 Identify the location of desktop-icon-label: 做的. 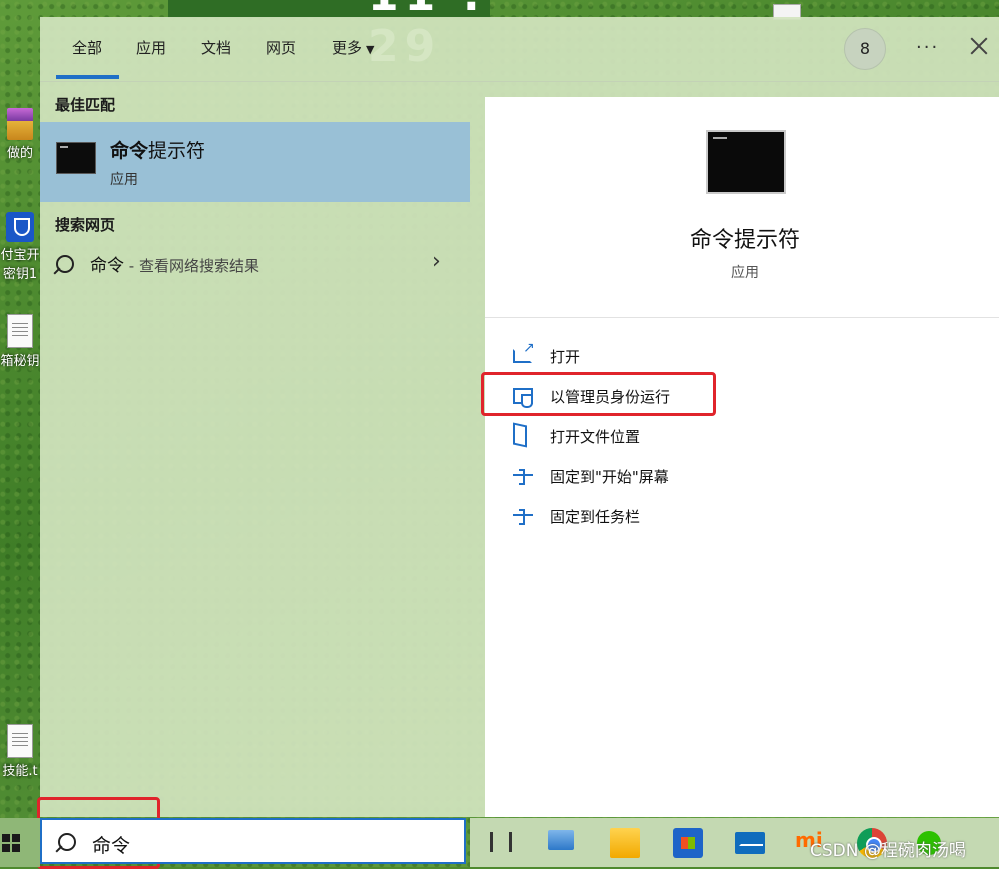
(19, 153).